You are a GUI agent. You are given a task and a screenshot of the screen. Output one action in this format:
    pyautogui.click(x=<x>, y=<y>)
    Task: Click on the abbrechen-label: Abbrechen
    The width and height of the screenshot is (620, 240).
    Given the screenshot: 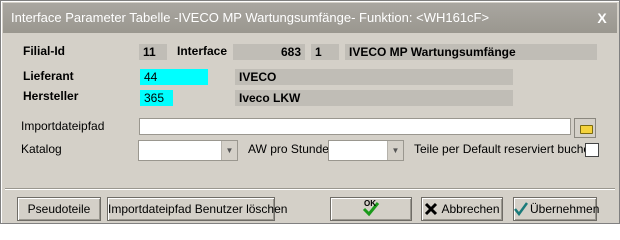 What is the action you would take?
    pyautogui.click(x=470, y=209)
    